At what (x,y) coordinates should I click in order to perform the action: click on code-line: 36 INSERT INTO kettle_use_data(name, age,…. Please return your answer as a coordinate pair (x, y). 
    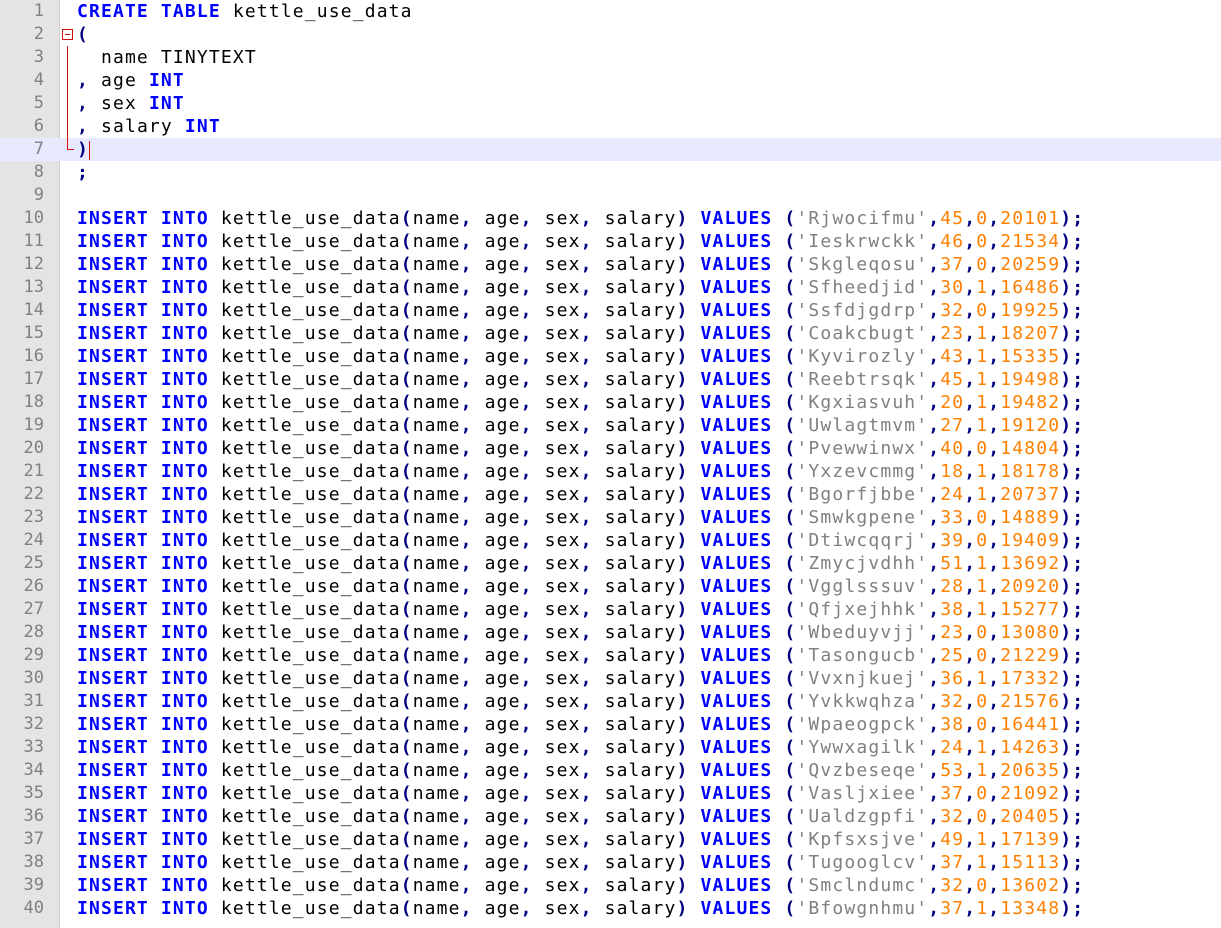
    Looking at the image, I should click on (610, 816).